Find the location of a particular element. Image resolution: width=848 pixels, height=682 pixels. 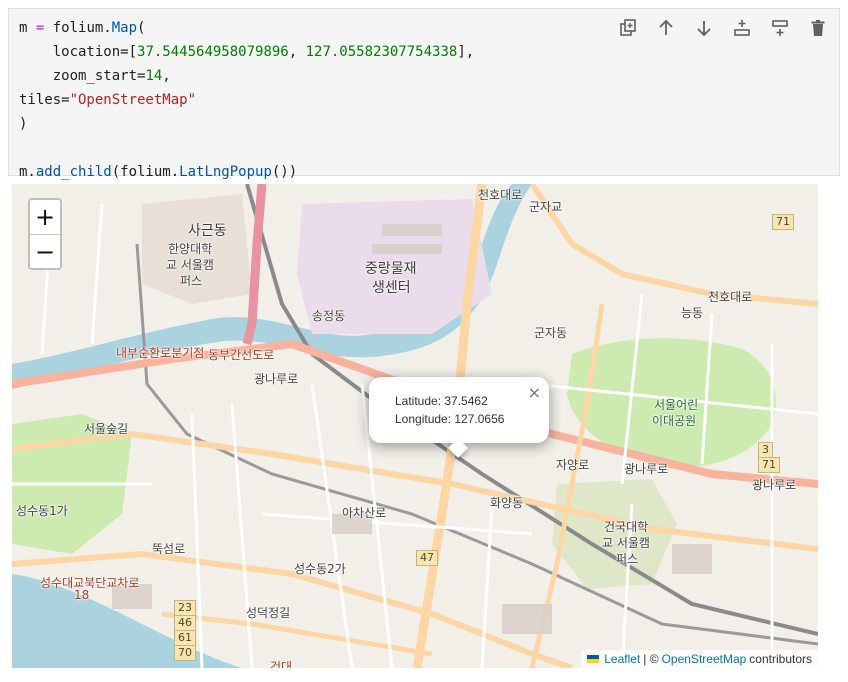

map-label: 건국대학 is located at coordinates (626, 527).